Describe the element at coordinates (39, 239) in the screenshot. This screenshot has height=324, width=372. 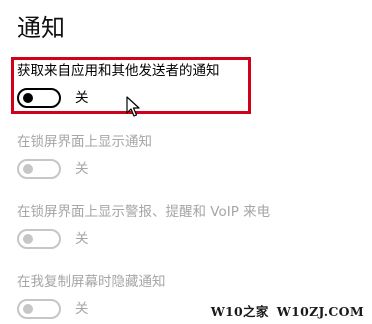
I see `lockscreen-alarms-toggle` at that location.